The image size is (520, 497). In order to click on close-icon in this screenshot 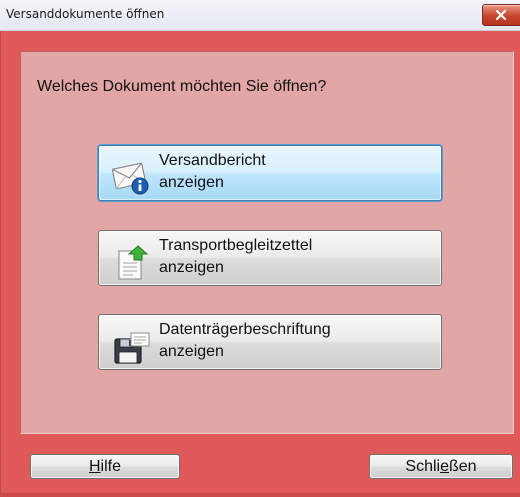, I will do `click(501, 15)`.